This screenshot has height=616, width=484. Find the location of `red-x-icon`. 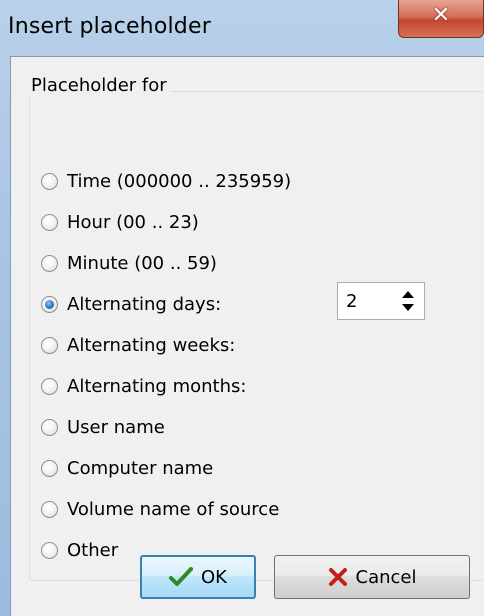

red-x-icon is located at coordinates (338, 577).